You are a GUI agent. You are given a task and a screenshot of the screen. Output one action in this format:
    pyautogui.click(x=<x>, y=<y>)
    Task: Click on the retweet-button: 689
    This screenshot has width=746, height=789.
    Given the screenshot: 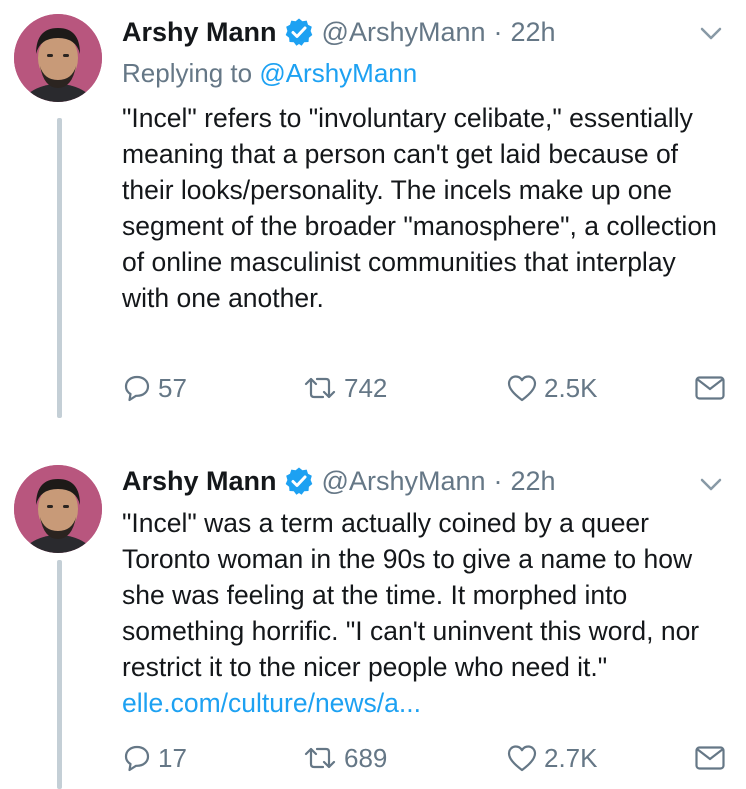 What is the action you would take?
    pyautogui.click(x=344, y=758)
    